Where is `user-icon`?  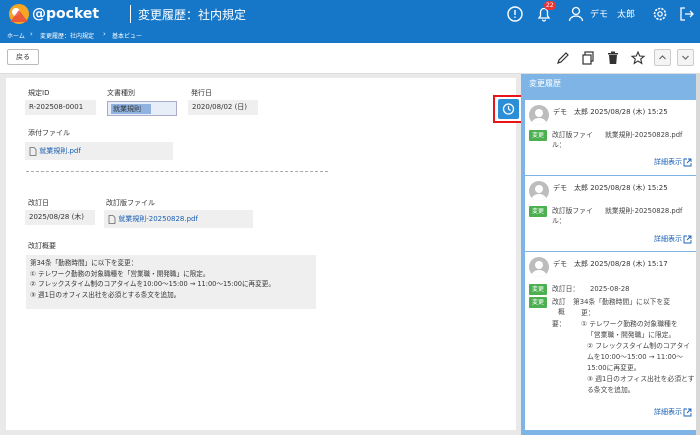
user-icon is located at coordinates (576, 14).